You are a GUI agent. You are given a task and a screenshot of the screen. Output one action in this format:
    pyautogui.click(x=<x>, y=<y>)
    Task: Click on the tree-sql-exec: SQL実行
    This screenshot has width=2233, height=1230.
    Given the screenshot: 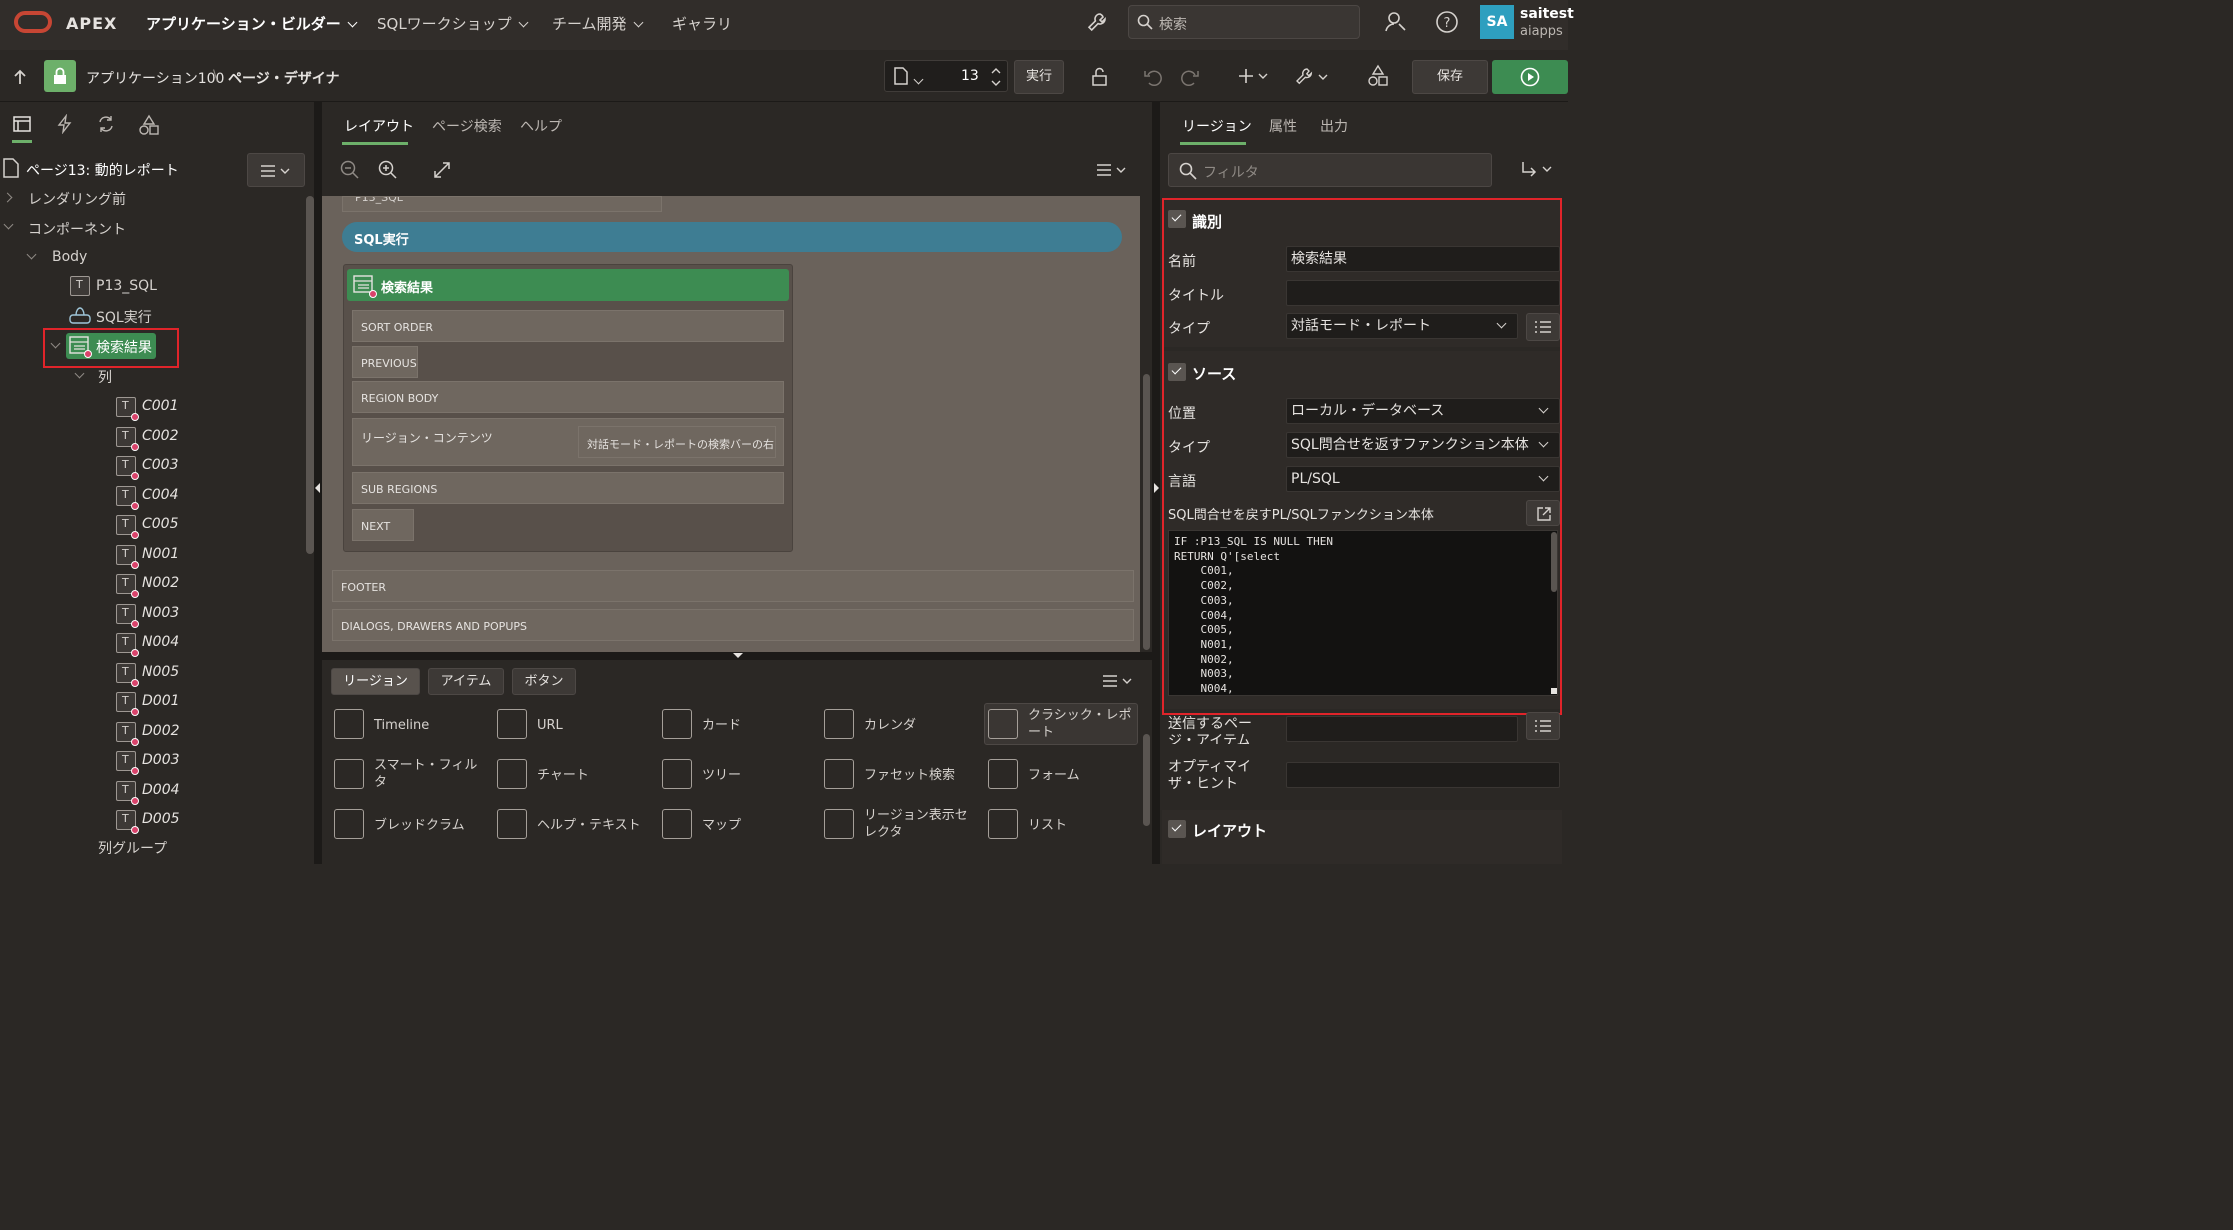 What is the action you would take?
    pyautogui.click(x=124, y=317)
    